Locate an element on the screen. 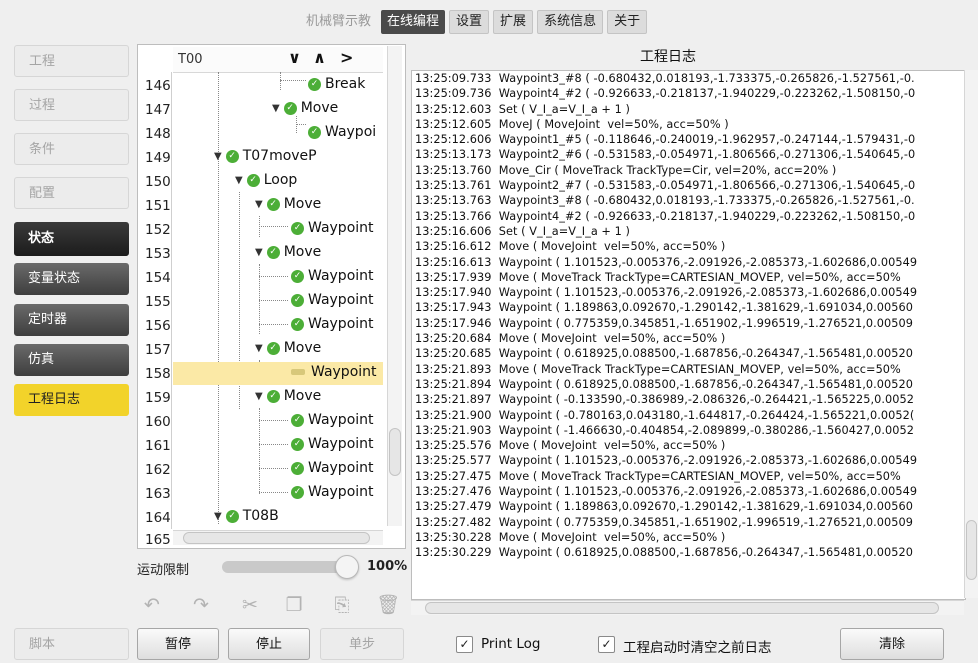 The image size is (978, 663). sidebar-item-condition: 条件 is located at coordinates (71, 149).